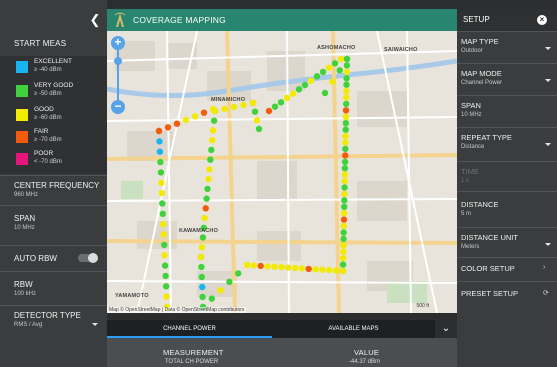  What do you see at coordinates (507, 209) in the screenshot?
I see `distance-control: DISTANCE 5 m` at bounding box center [507, 209].